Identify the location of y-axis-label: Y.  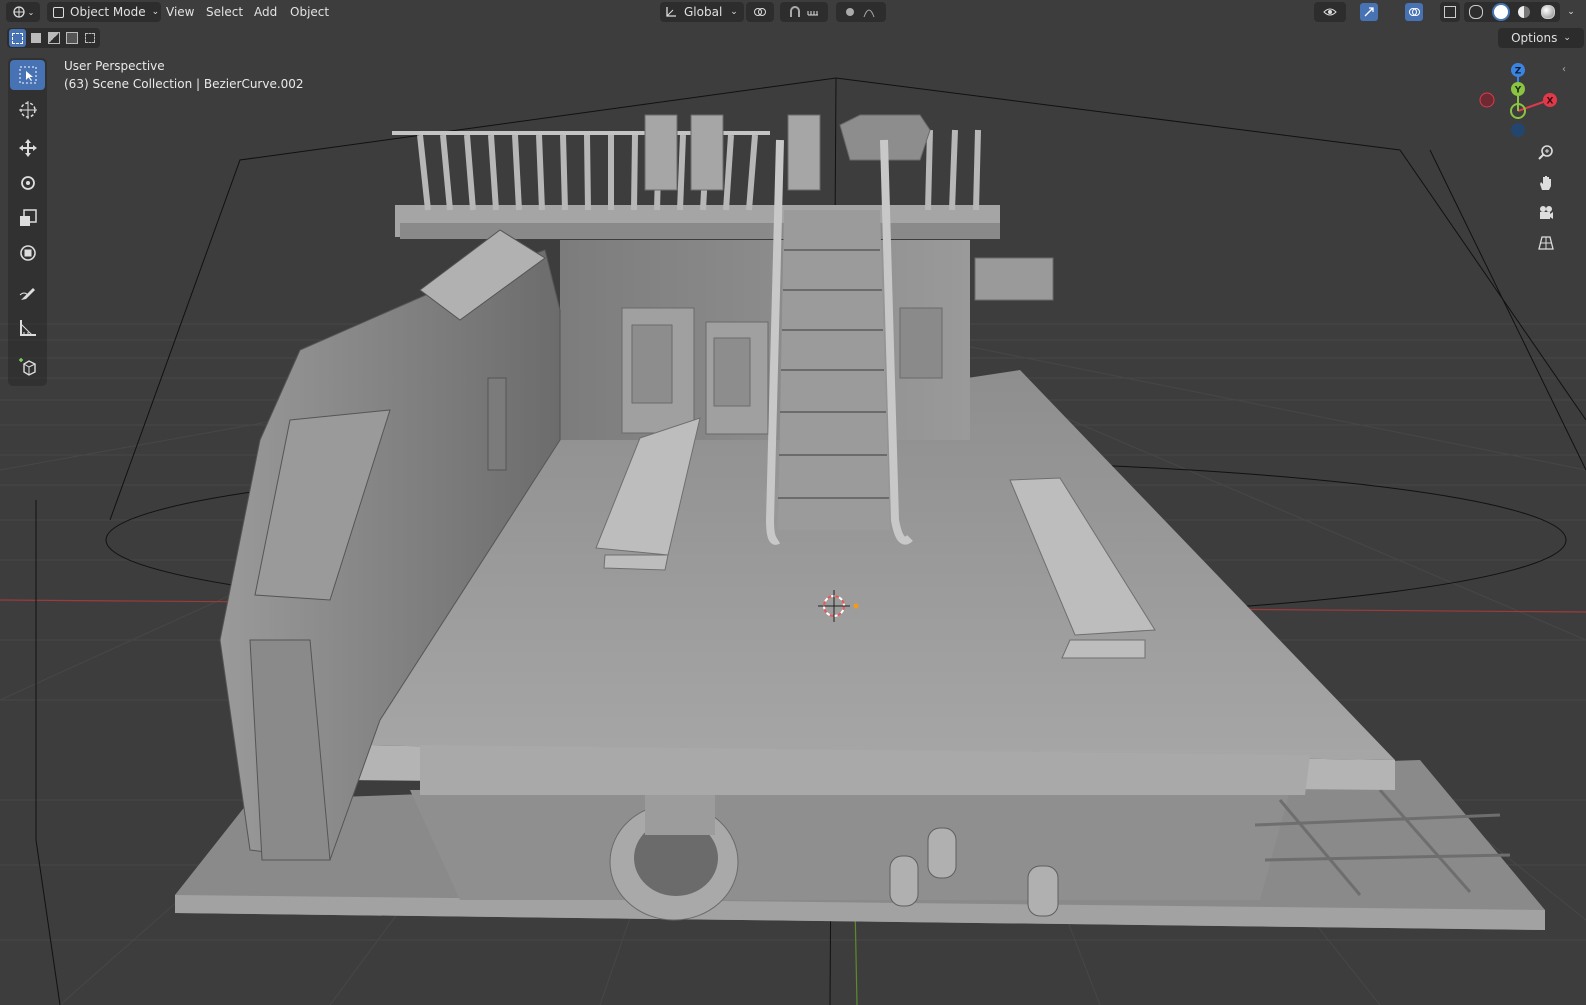
(1518, 91).